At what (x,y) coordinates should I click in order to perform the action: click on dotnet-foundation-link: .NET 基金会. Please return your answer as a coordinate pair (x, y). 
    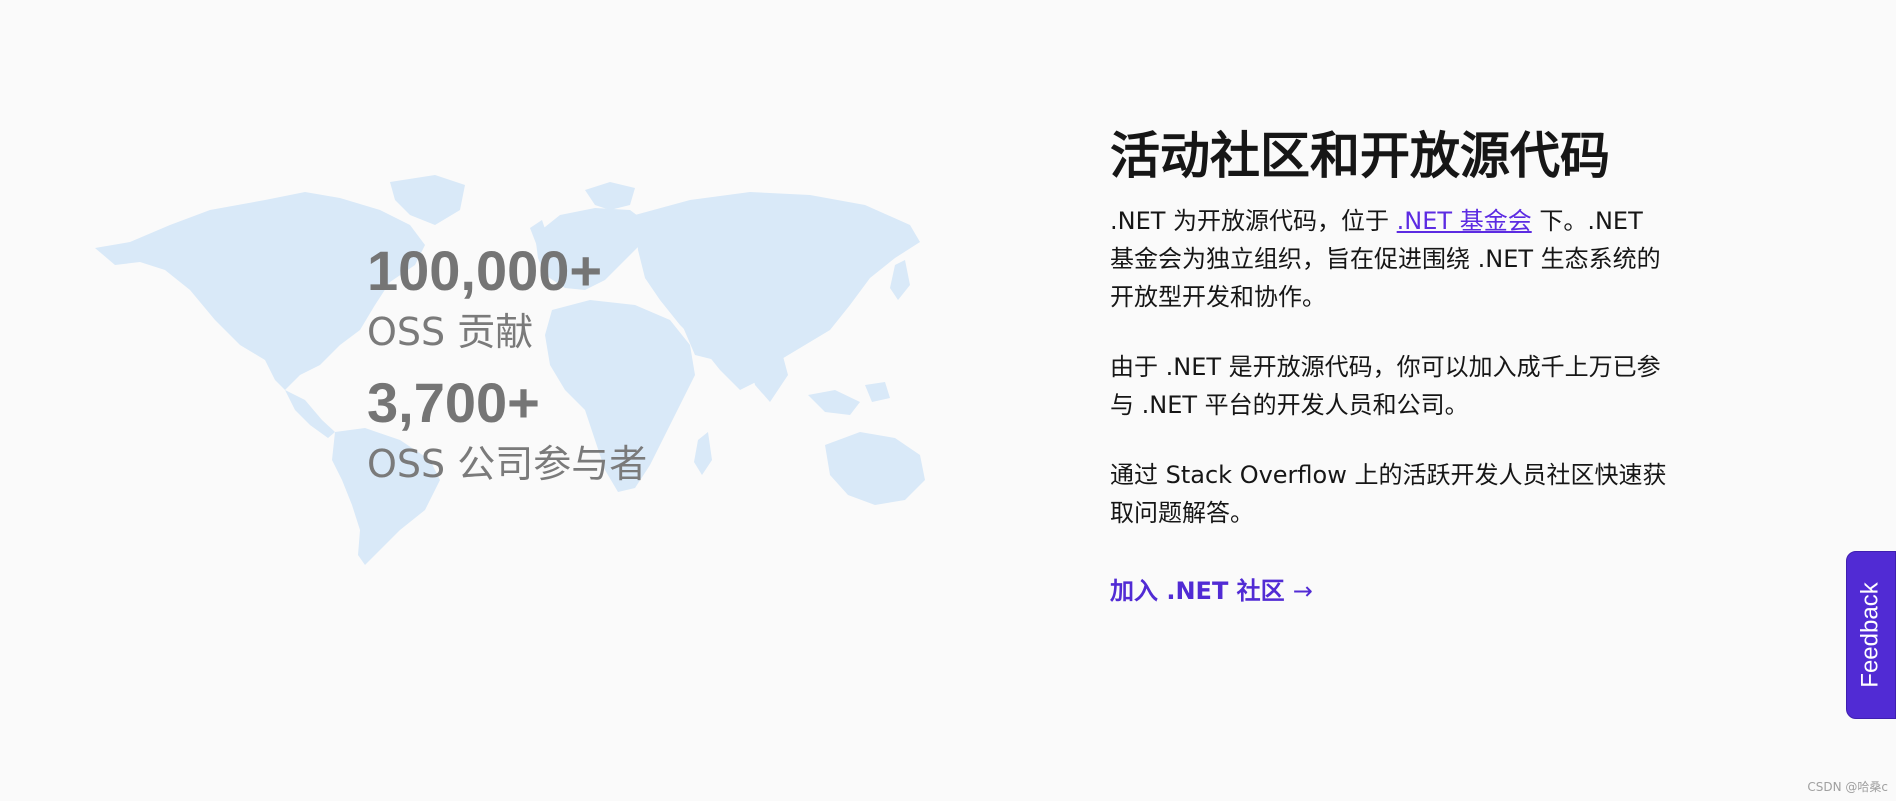
    Looking at the image, I should click on (1464, 221).